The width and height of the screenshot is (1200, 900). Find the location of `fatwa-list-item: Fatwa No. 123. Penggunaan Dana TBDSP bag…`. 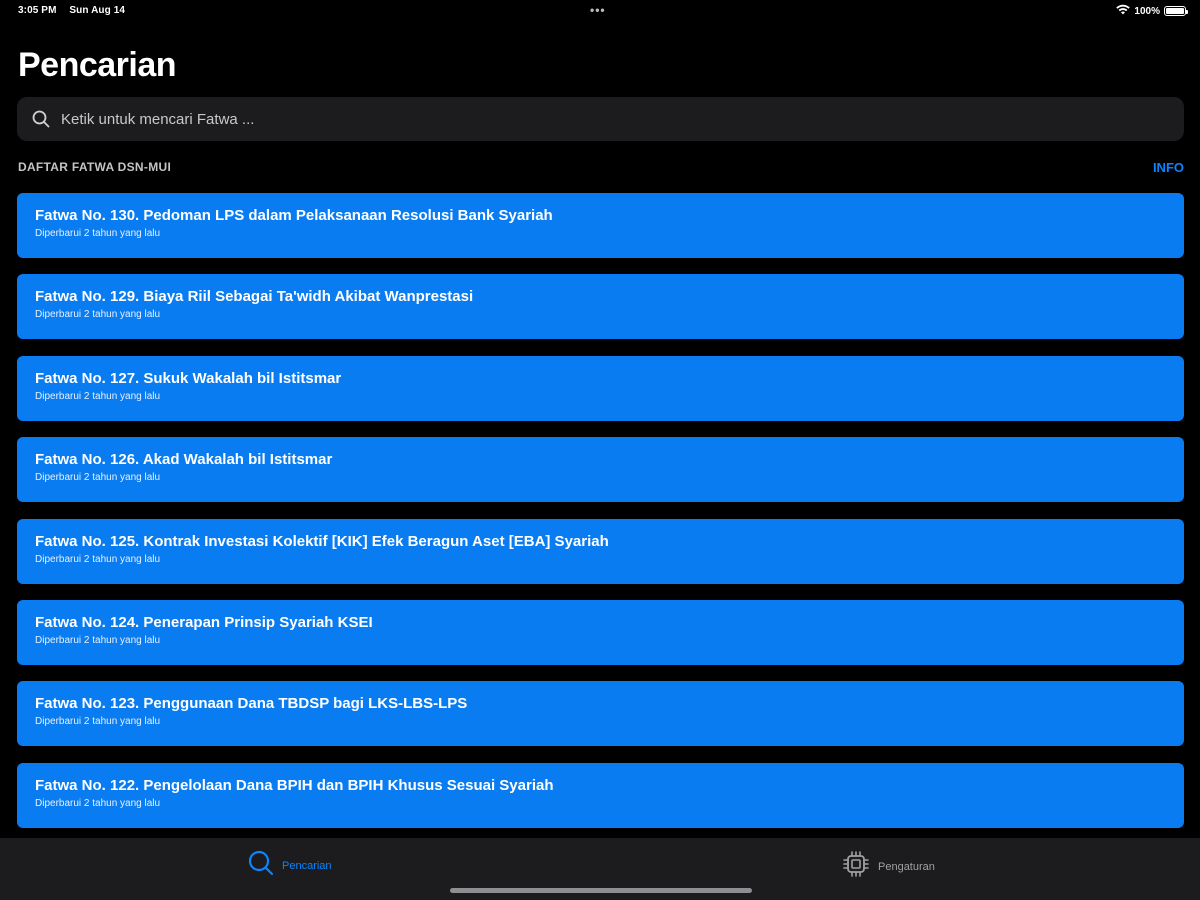

fatwa-list-item: Fatwa No. 123. Penggunaan Dana TBDSP bag… is located at coordinates (600, 714).